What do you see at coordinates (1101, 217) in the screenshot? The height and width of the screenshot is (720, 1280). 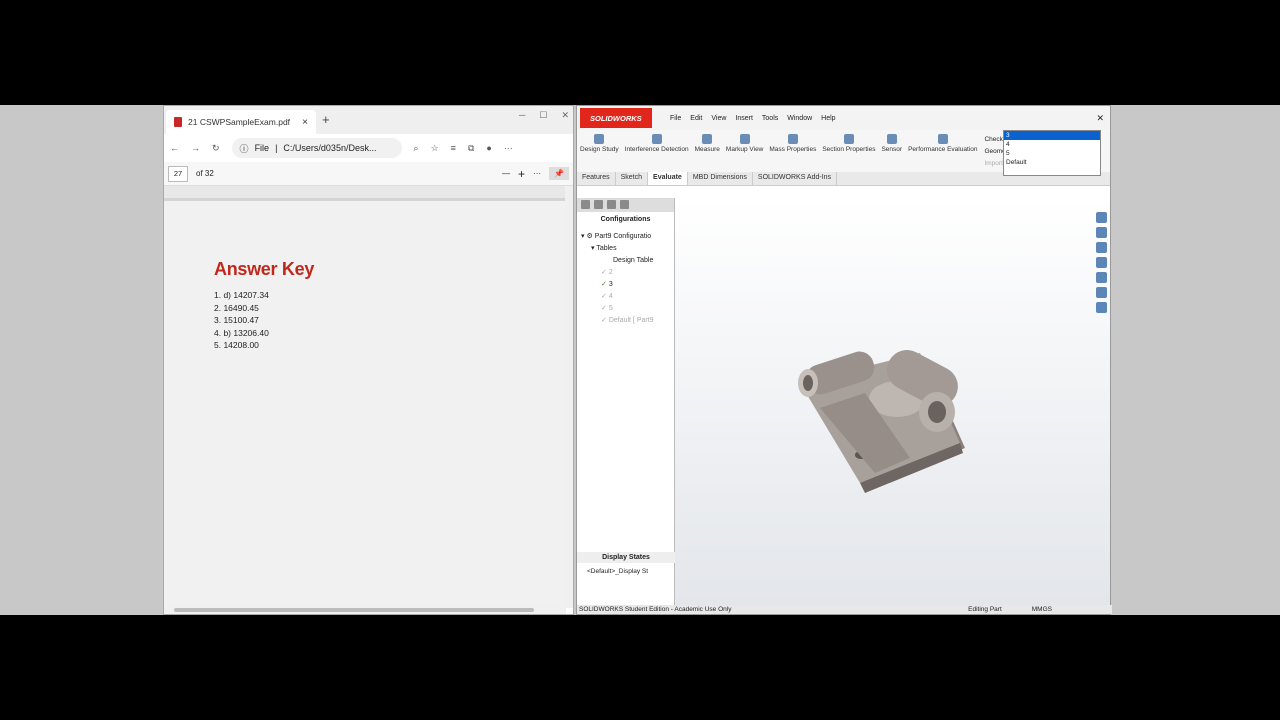 I see `home-icon` at bounding box center [1101, 217].